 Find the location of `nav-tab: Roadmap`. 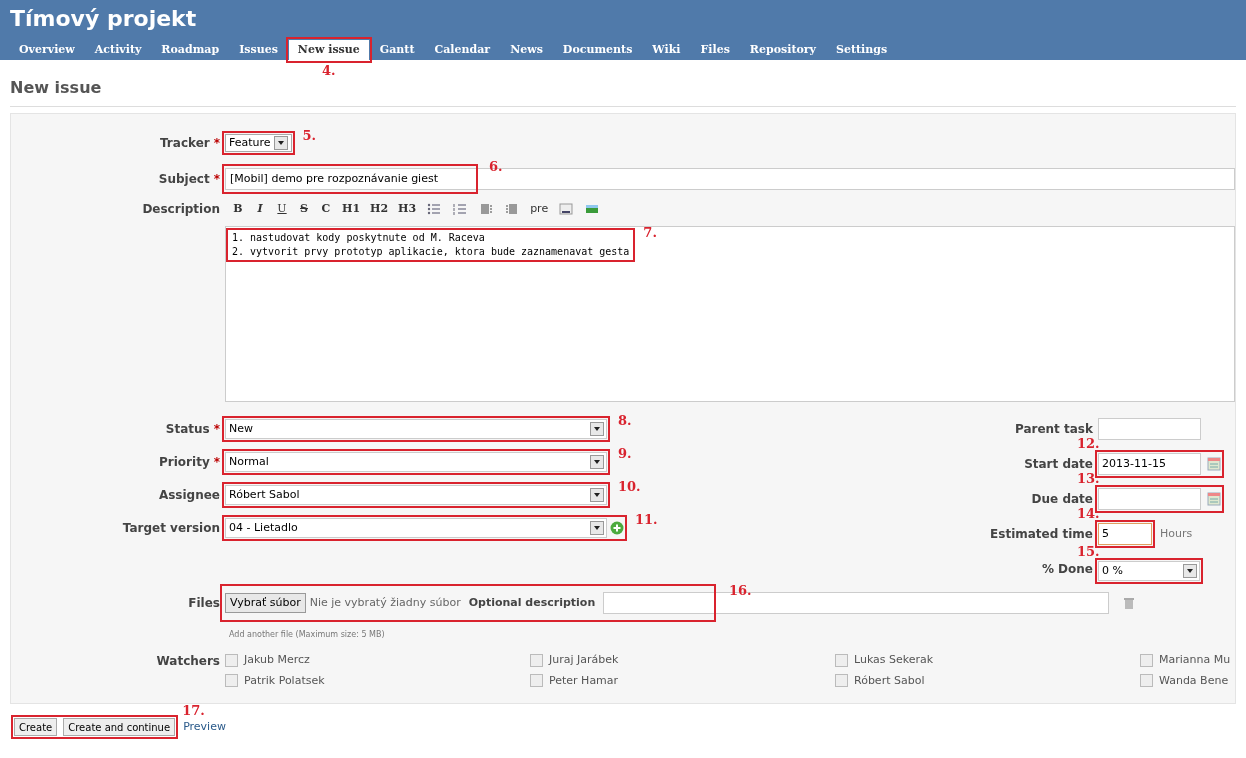

nav-tab: Roadmap is located at coordinates (190, 50).